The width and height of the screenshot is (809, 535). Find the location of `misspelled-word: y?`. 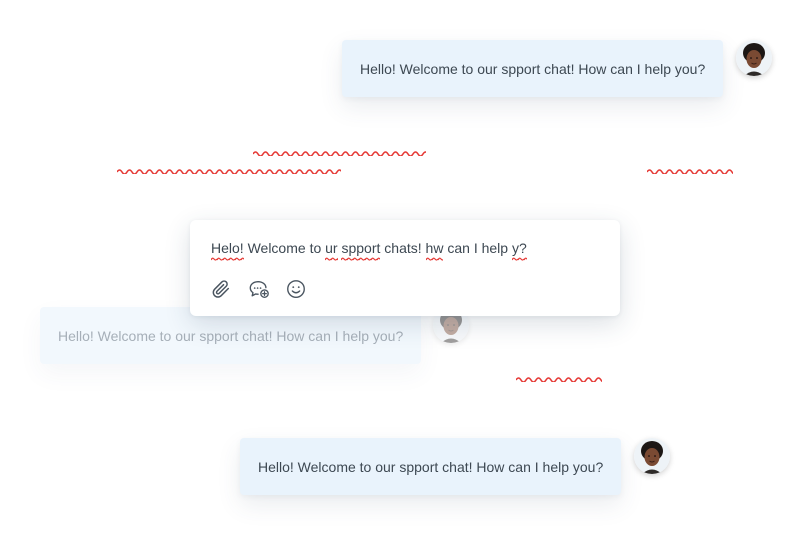

misspelled-word: y? is located at coordinates (519, 250).